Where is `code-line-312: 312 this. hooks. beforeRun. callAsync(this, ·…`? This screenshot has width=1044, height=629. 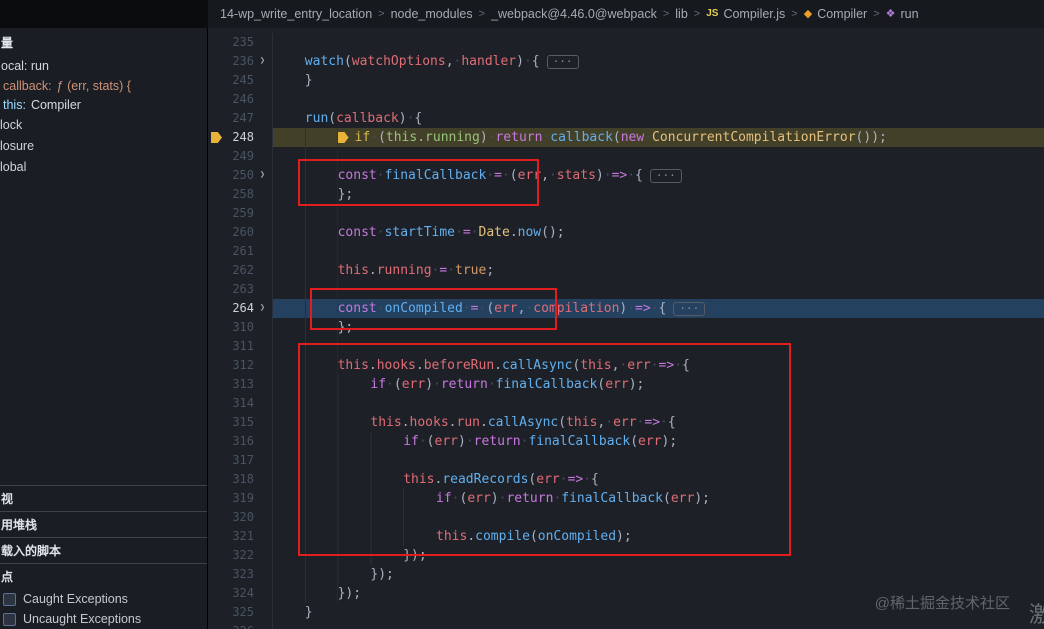 code-line-312: 312 this. hooks. beforeRun. callAsync(this, ·… is located at coordinates (626, 365).